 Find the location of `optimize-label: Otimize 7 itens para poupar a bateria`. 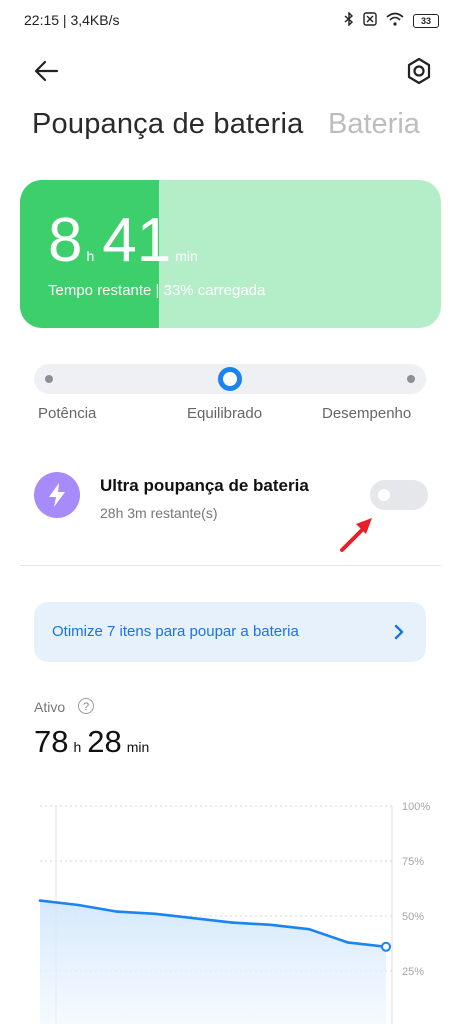

optimize-label: Otimize 7 itens para poupar a bateria is located at coordinates (175, 631).